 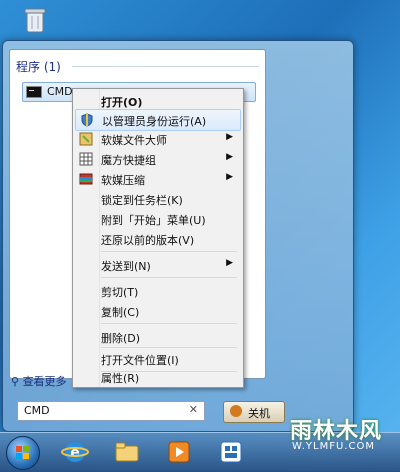 I want to click on lock-icon, so click(x=236, y=411).